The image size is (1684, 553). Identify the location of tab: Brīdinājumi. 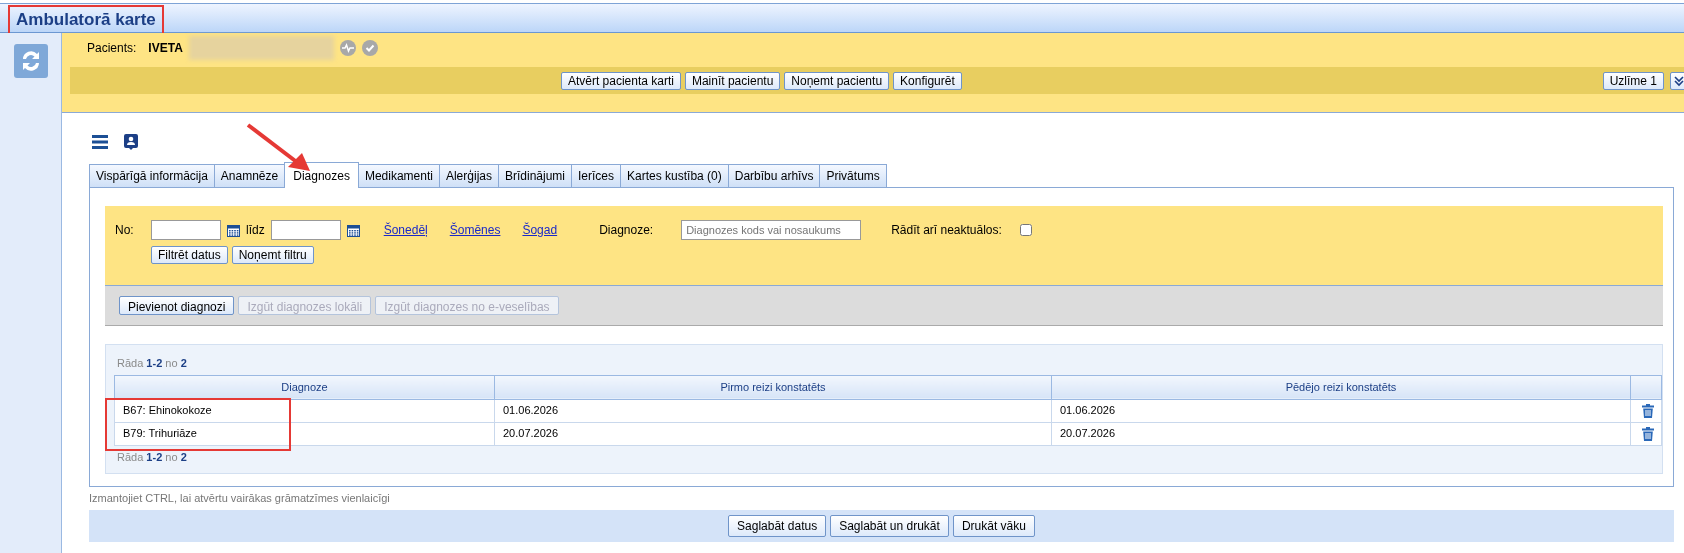
(535, 175).